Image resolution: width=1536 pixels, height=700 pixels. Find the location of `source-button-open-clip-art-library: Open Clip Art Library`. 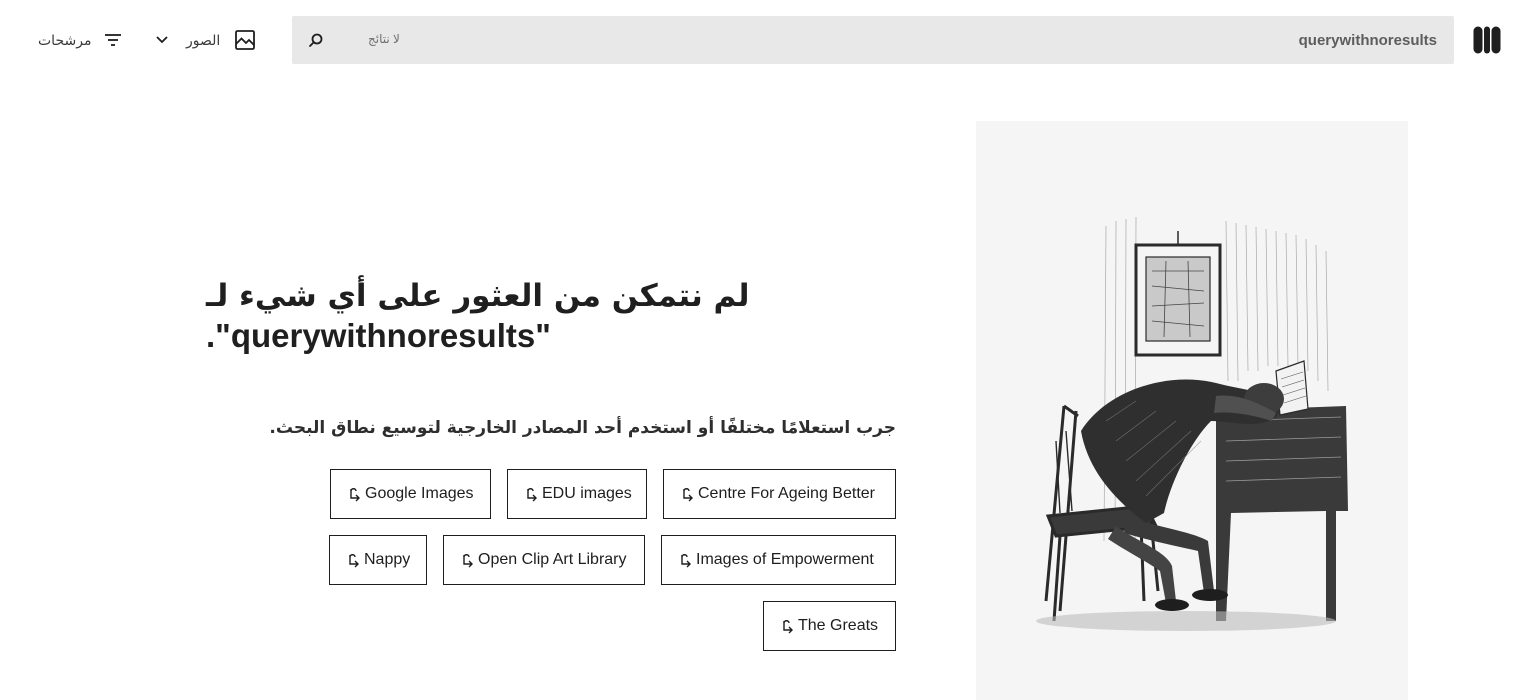

source-button-open-clip-art-library: Open Clip Art Library is located at coordinates (544, 560).